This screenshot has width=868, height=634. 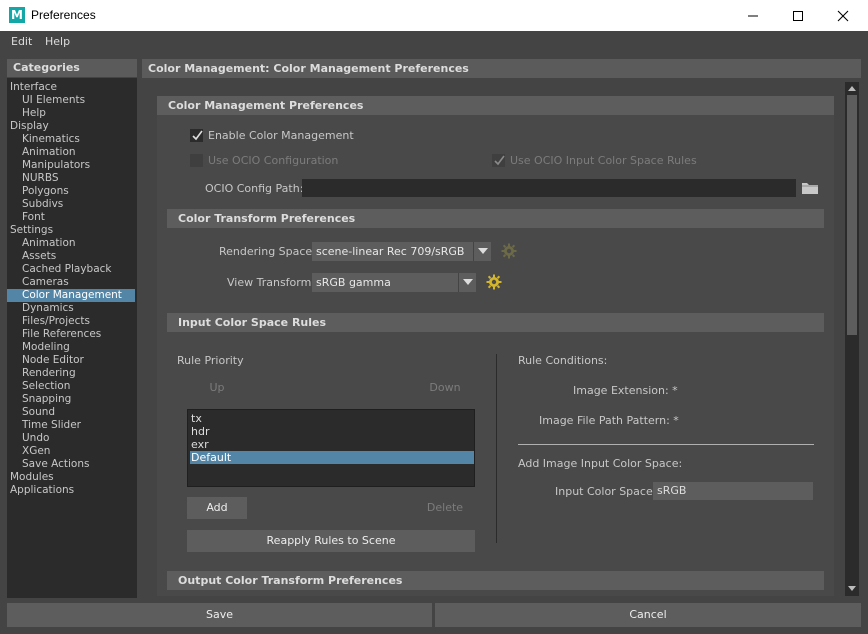 I want to click on vertical-scrollbar, so click(x=852, y=339).